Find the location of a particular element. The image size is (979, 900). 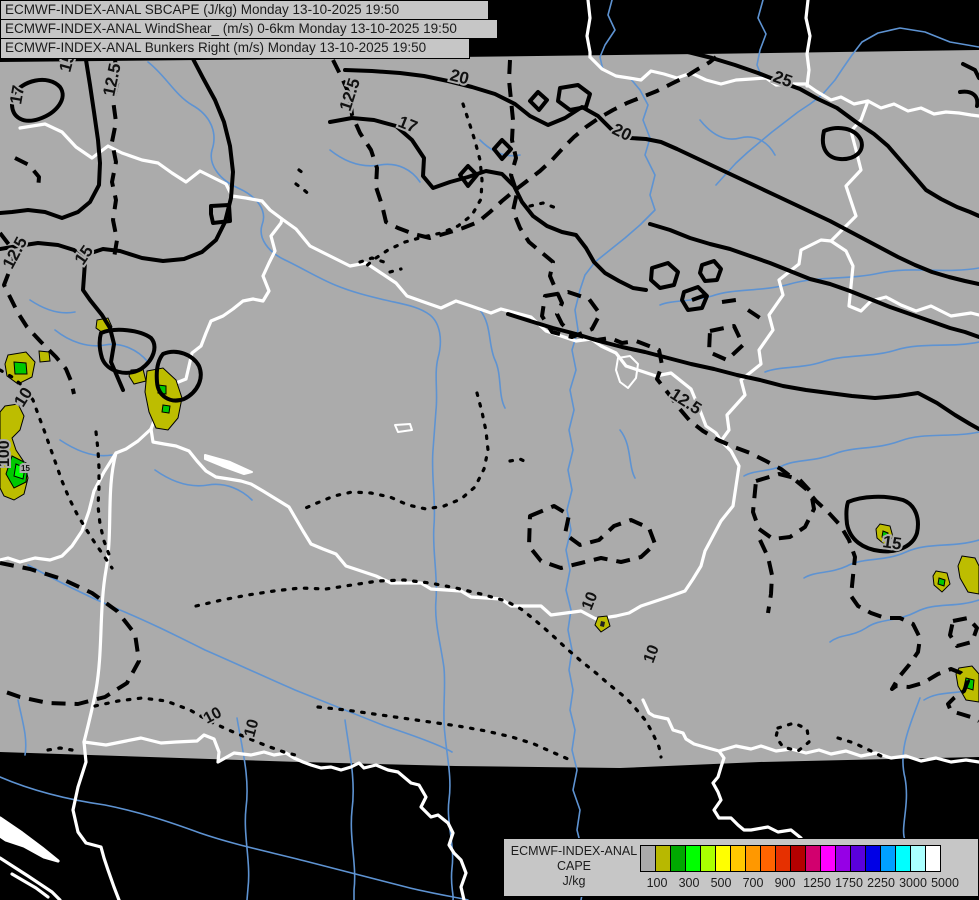

legend-title-line: CAPE is located at coordinates (574, 866).